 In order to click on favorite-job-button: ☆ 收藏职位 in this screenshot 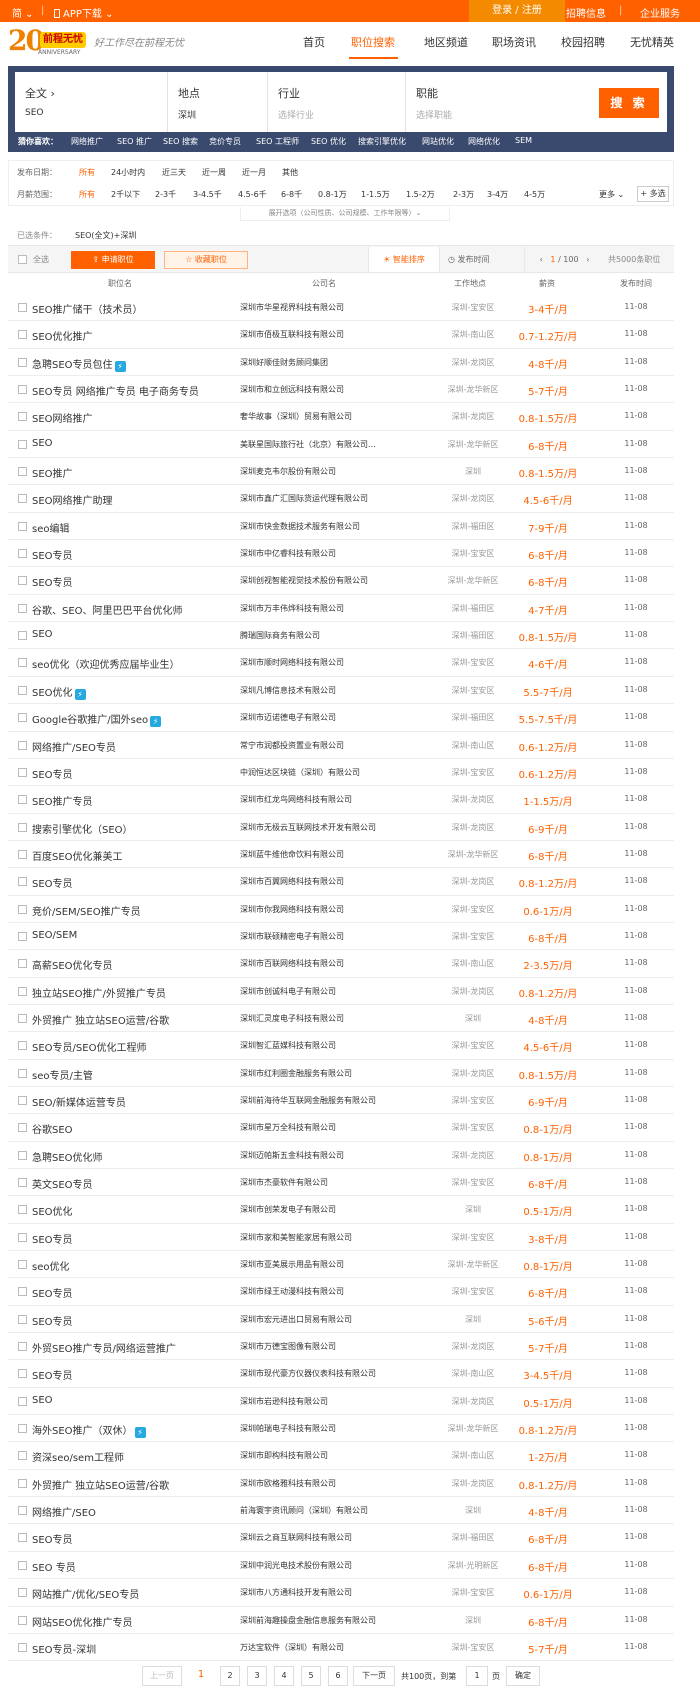, I will do `click(206, 260)`.